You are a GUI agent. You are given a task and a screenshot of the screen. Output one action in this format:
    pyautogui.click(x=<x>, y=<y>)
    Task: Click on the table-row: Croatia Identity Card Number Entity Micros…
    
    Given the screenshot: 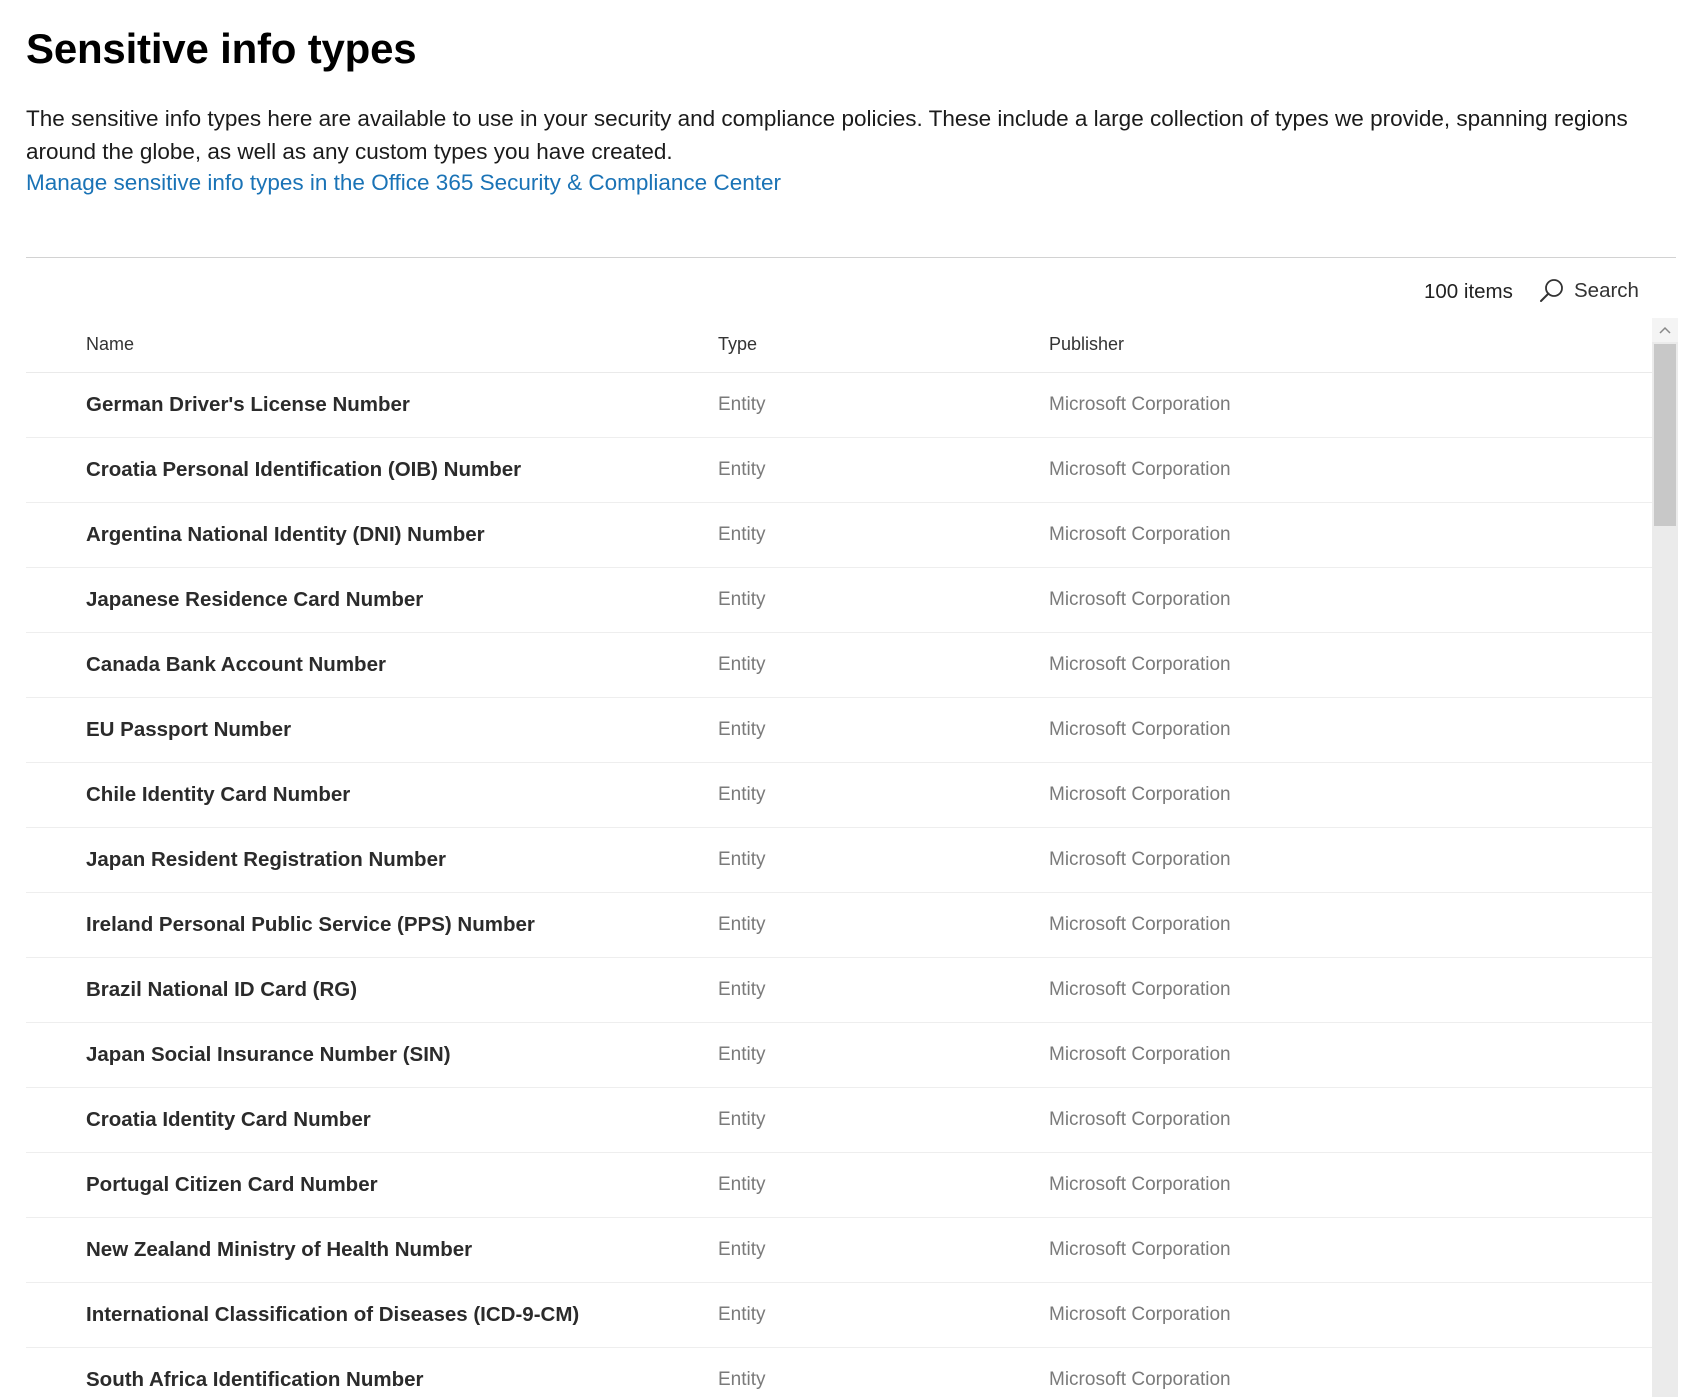 What is the action you would take?
    pyautogui.click(x=839, y=1120)
    